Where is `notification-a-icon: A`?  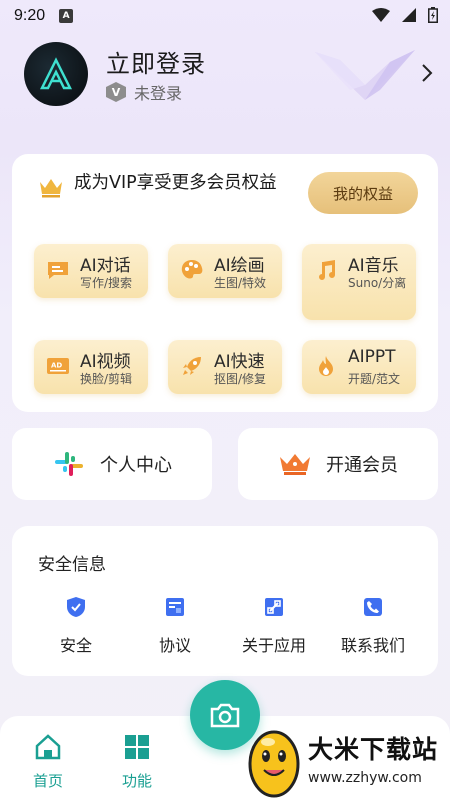 notification-a-icon: A is located at coordinates (66, 16).